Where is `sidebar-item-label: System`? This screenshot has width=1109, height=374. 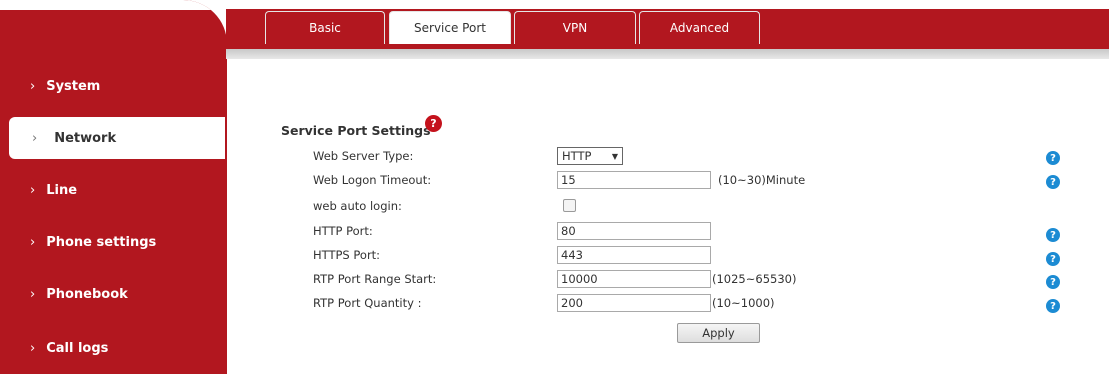
sidebar-item-label: System is located at coordinates (73, 86).